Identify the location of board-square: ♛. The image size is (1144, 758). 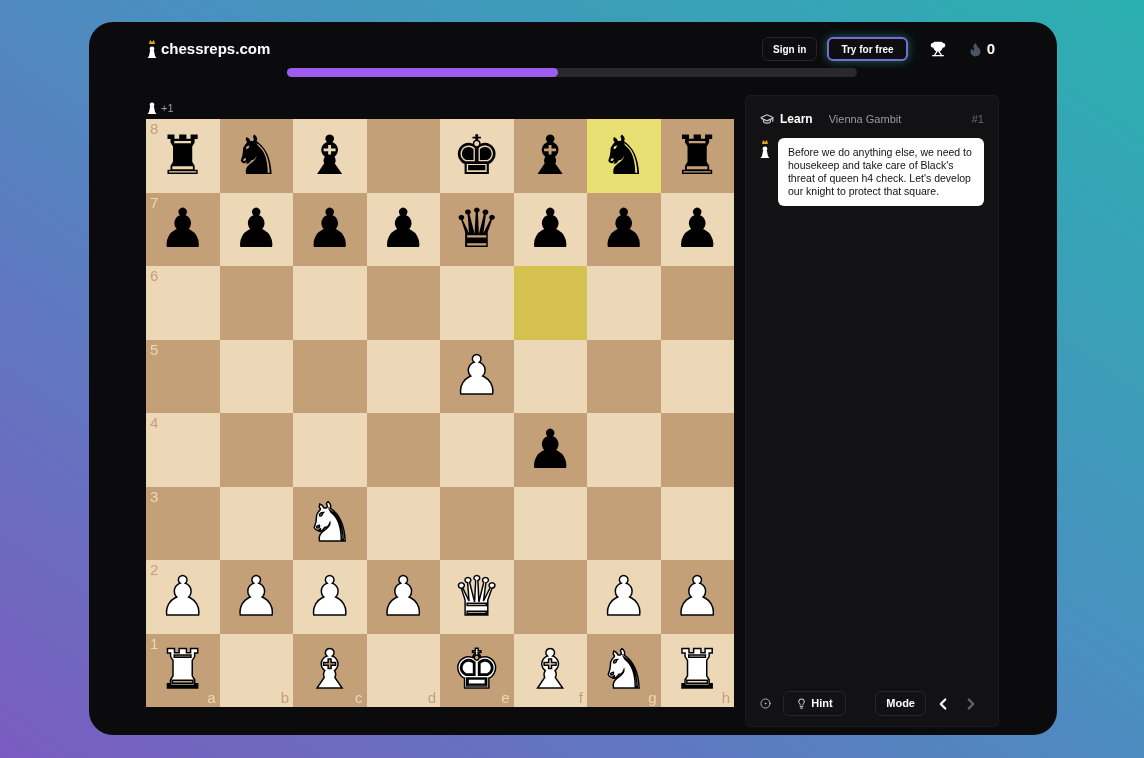
(477, 229).